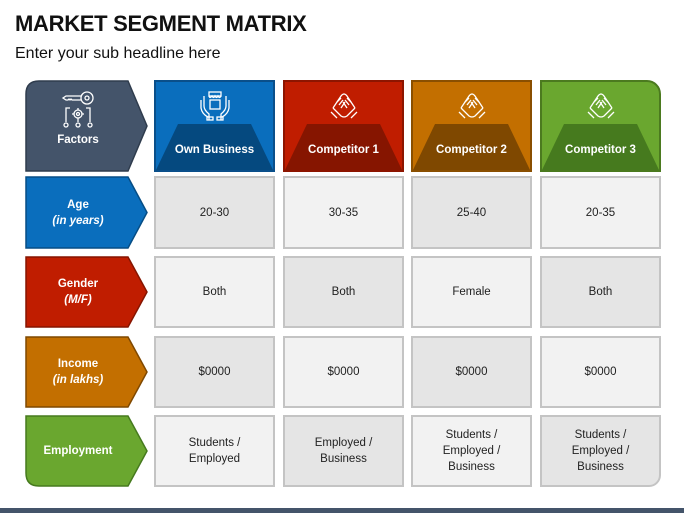  I want to click on cell-employment-competitor-1: Employed / Business, so click(343, 451).